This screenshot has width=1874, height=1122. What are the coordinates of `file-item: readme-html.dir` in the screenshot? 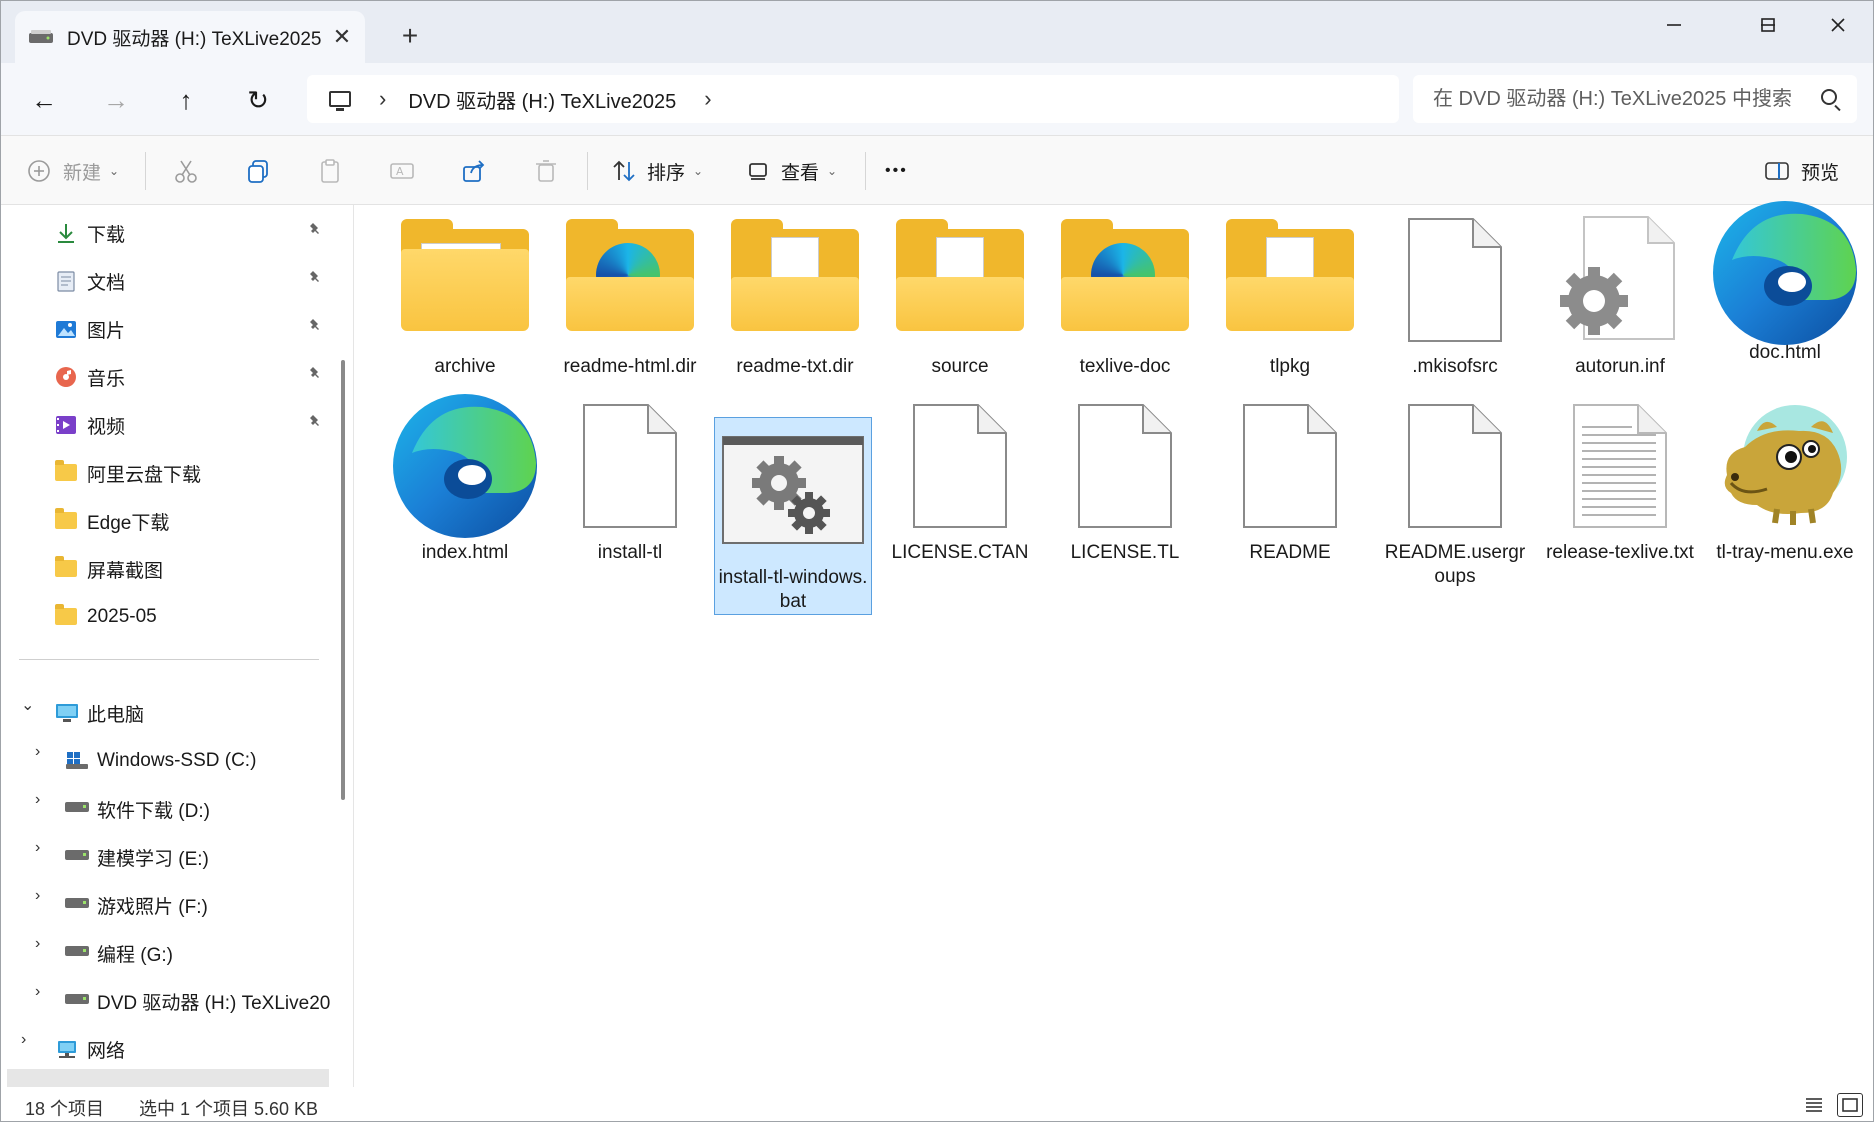 It's located at (630, 305).